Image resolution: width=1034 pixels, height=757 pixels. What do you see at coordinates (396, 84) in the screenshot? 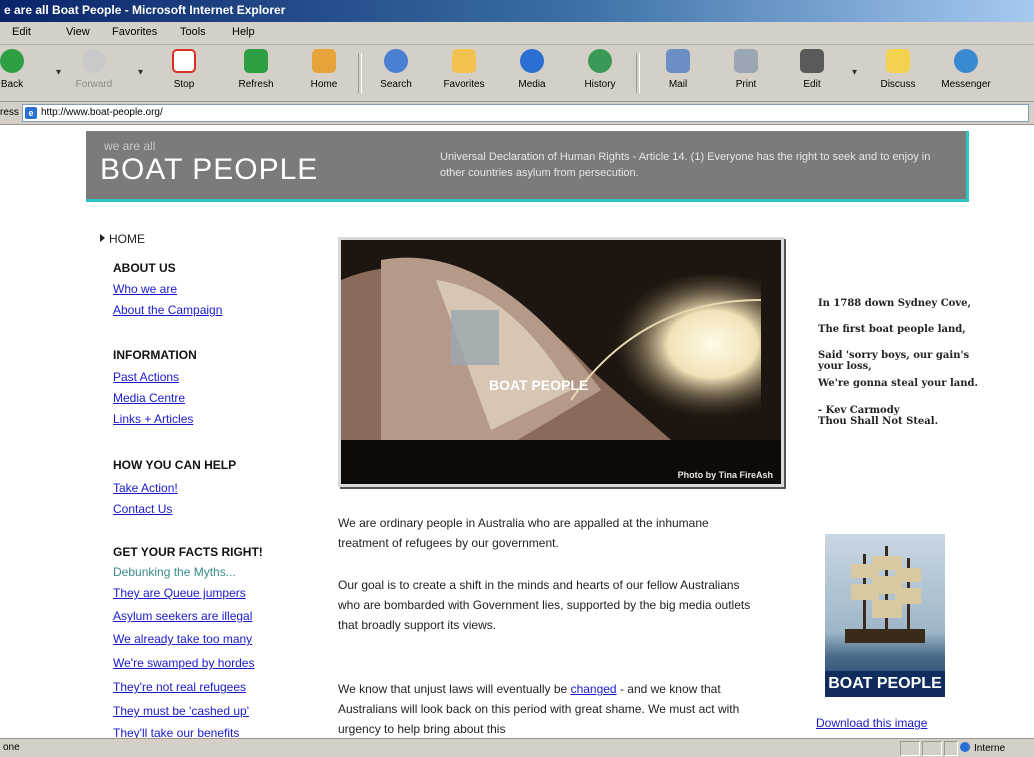
I see `search-label: Search` at bounding box center [396, 84].